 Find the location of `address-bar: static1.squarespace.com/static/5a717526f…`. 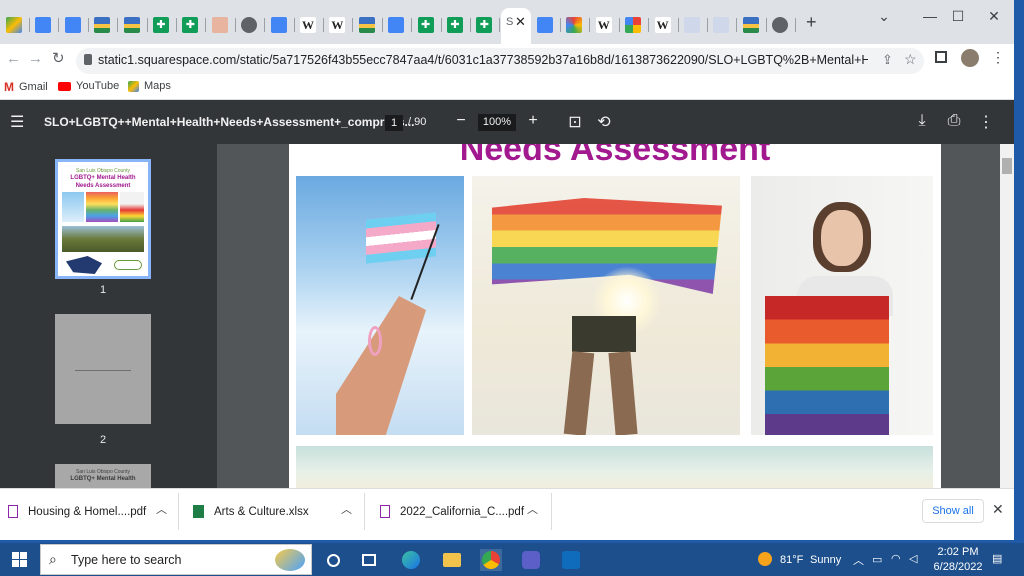

address-bar: static1.squarespace.com/static/5a717526f… is located at coordinates (500, 61).